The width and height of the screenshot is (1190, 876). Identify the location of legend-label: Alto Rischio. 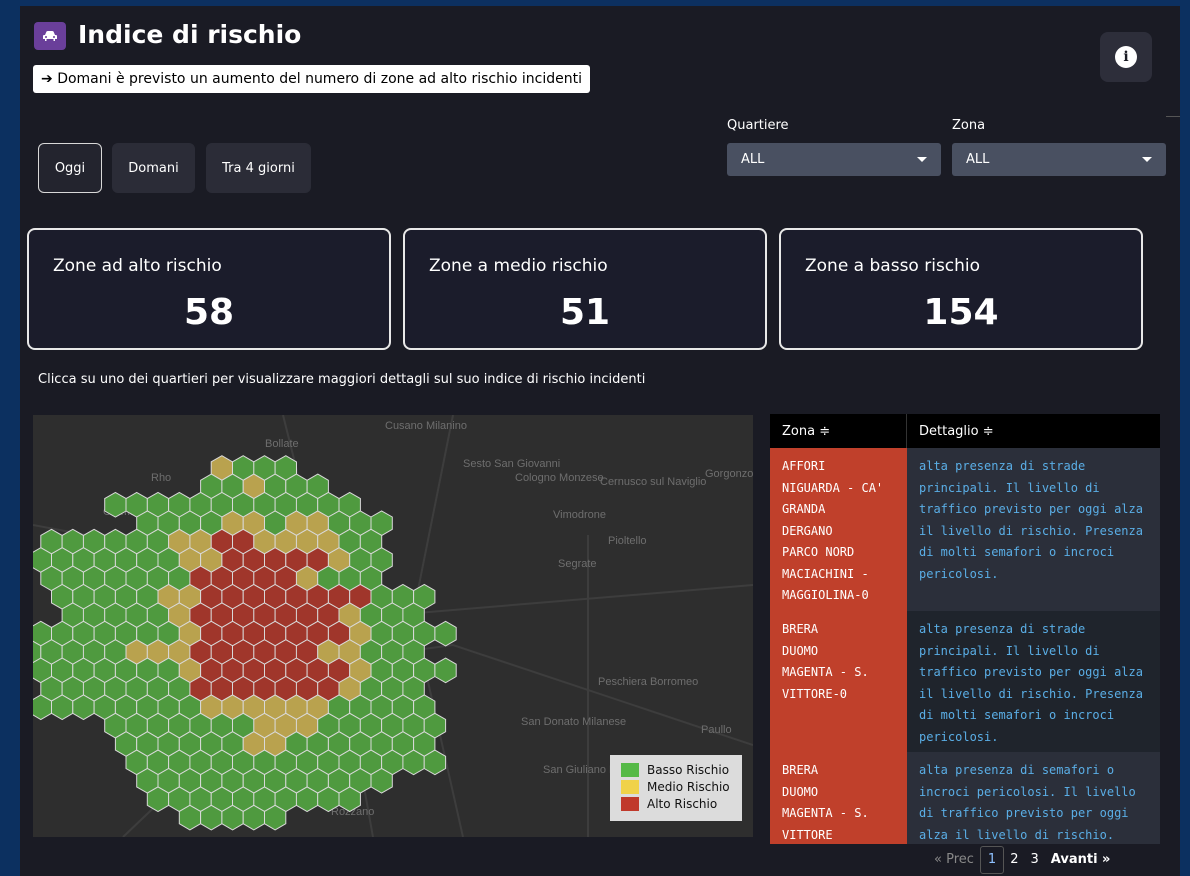
(682, 803).